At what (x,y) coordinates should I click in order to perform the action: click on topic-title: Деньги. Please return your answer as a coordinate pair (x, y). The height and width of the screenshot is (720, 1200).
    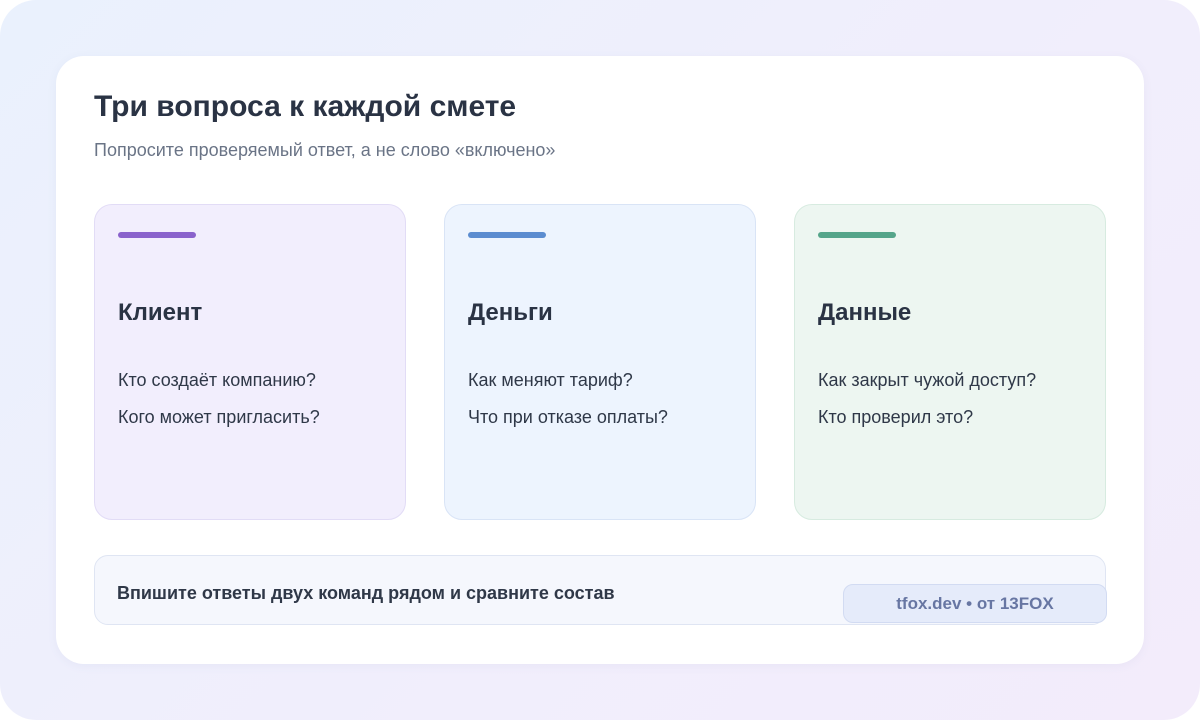
    Looking at the image, I should click on (510, 312).